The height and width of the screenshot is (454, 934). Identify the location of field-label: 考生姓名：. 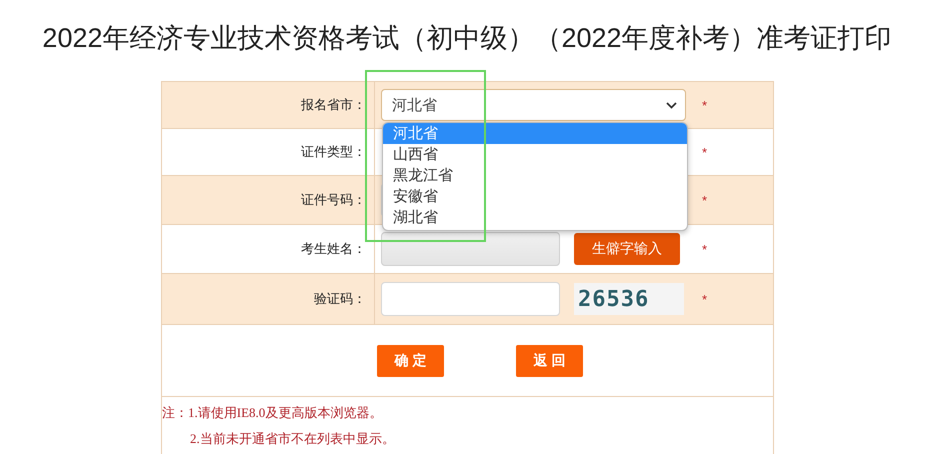
(268, 249).